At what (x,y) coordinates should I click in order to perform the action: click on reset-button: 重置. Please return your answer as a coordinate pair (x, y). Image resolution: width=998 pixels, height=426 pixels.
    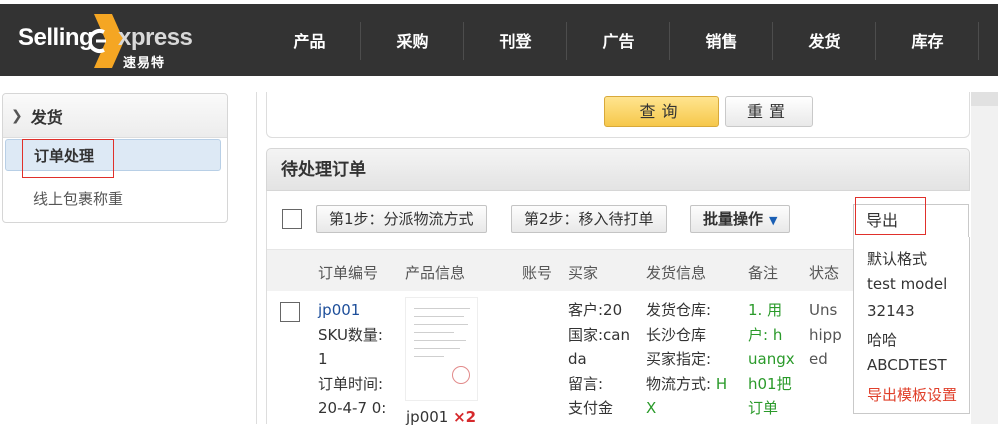
    Looking at the image, I should click on (769, 111).